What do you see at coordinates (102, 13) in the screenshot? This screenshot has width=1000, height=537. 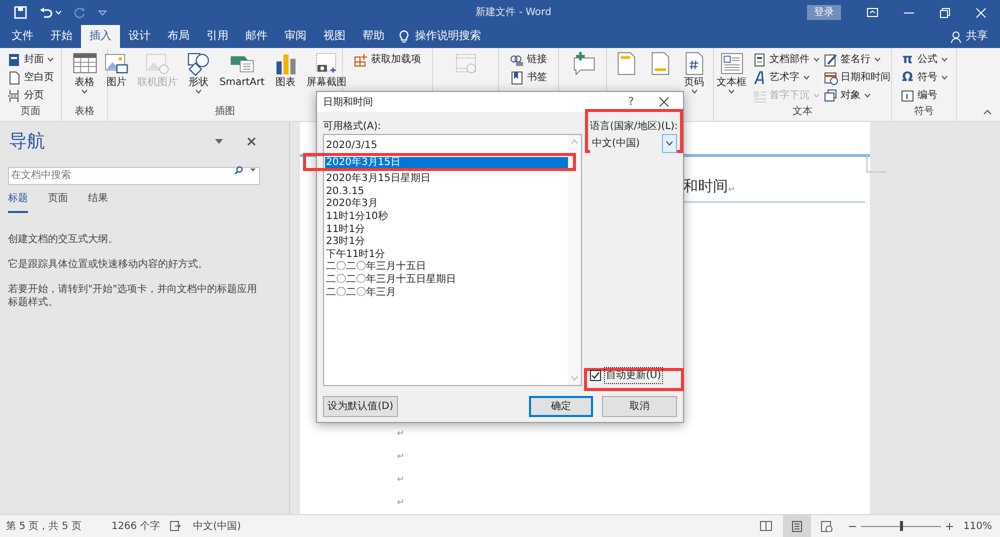 I see `customize-caret-icon` at bounding box center [102, 13].